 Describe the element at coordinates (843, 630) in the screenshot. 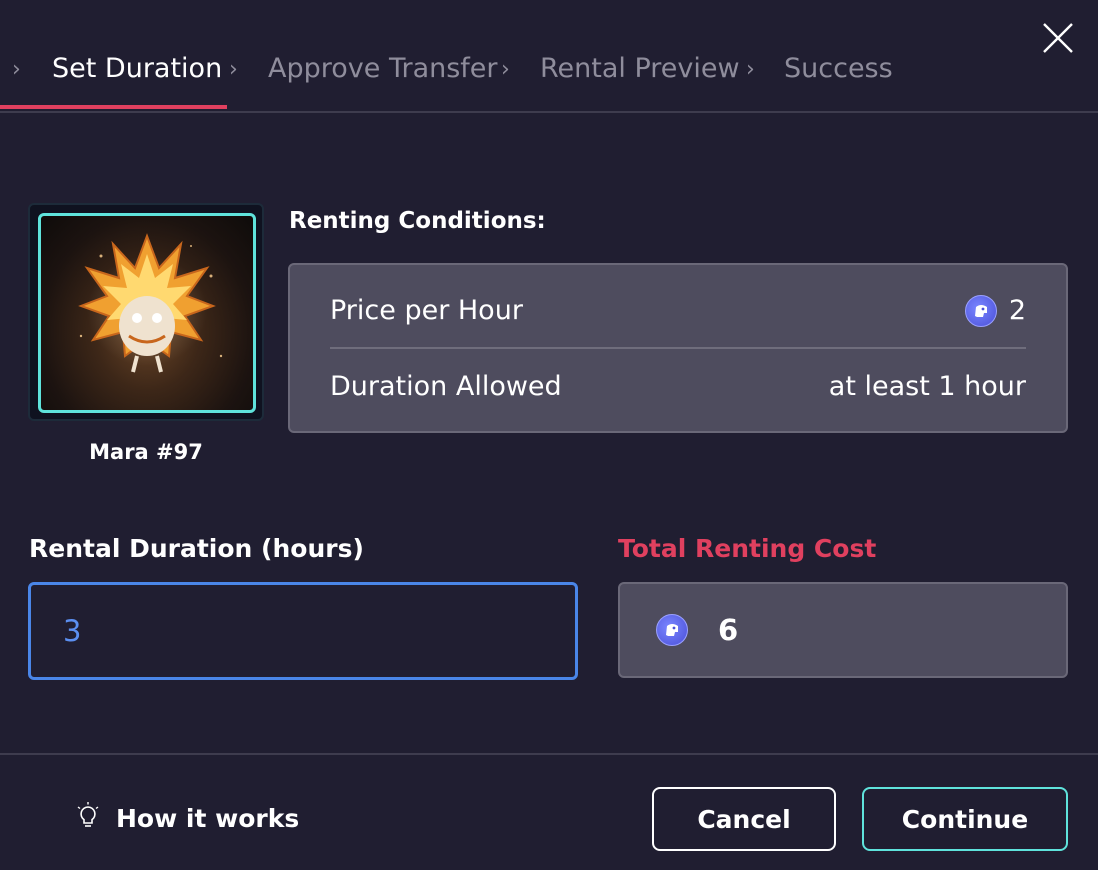

I see `total-cost-box: 6` at that location.